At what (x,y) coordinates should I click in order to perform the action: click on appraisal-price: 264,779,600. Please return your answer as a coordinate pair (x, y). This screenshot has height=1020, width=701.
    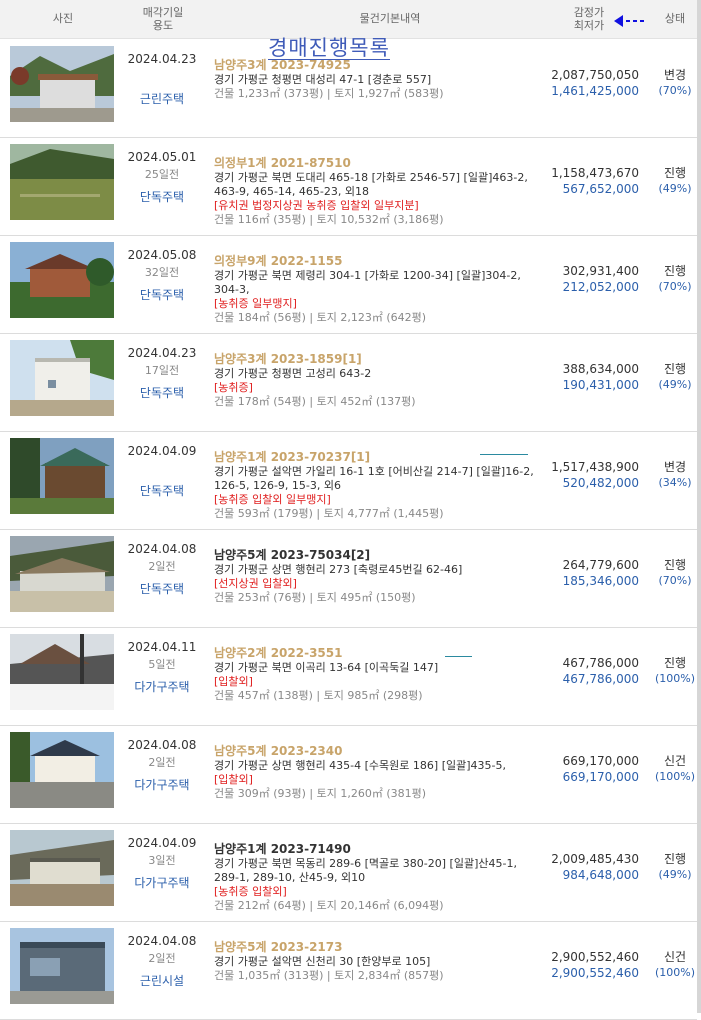
    Looking at the image, I should click on (600, 565).